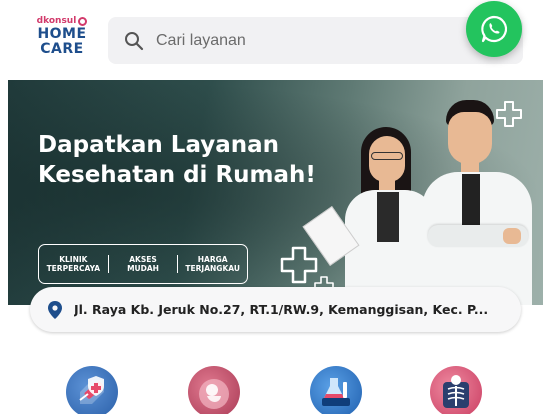 This screenshot has height=414, width=551. I want to click on service-vaccine-button, so click(92, 390).